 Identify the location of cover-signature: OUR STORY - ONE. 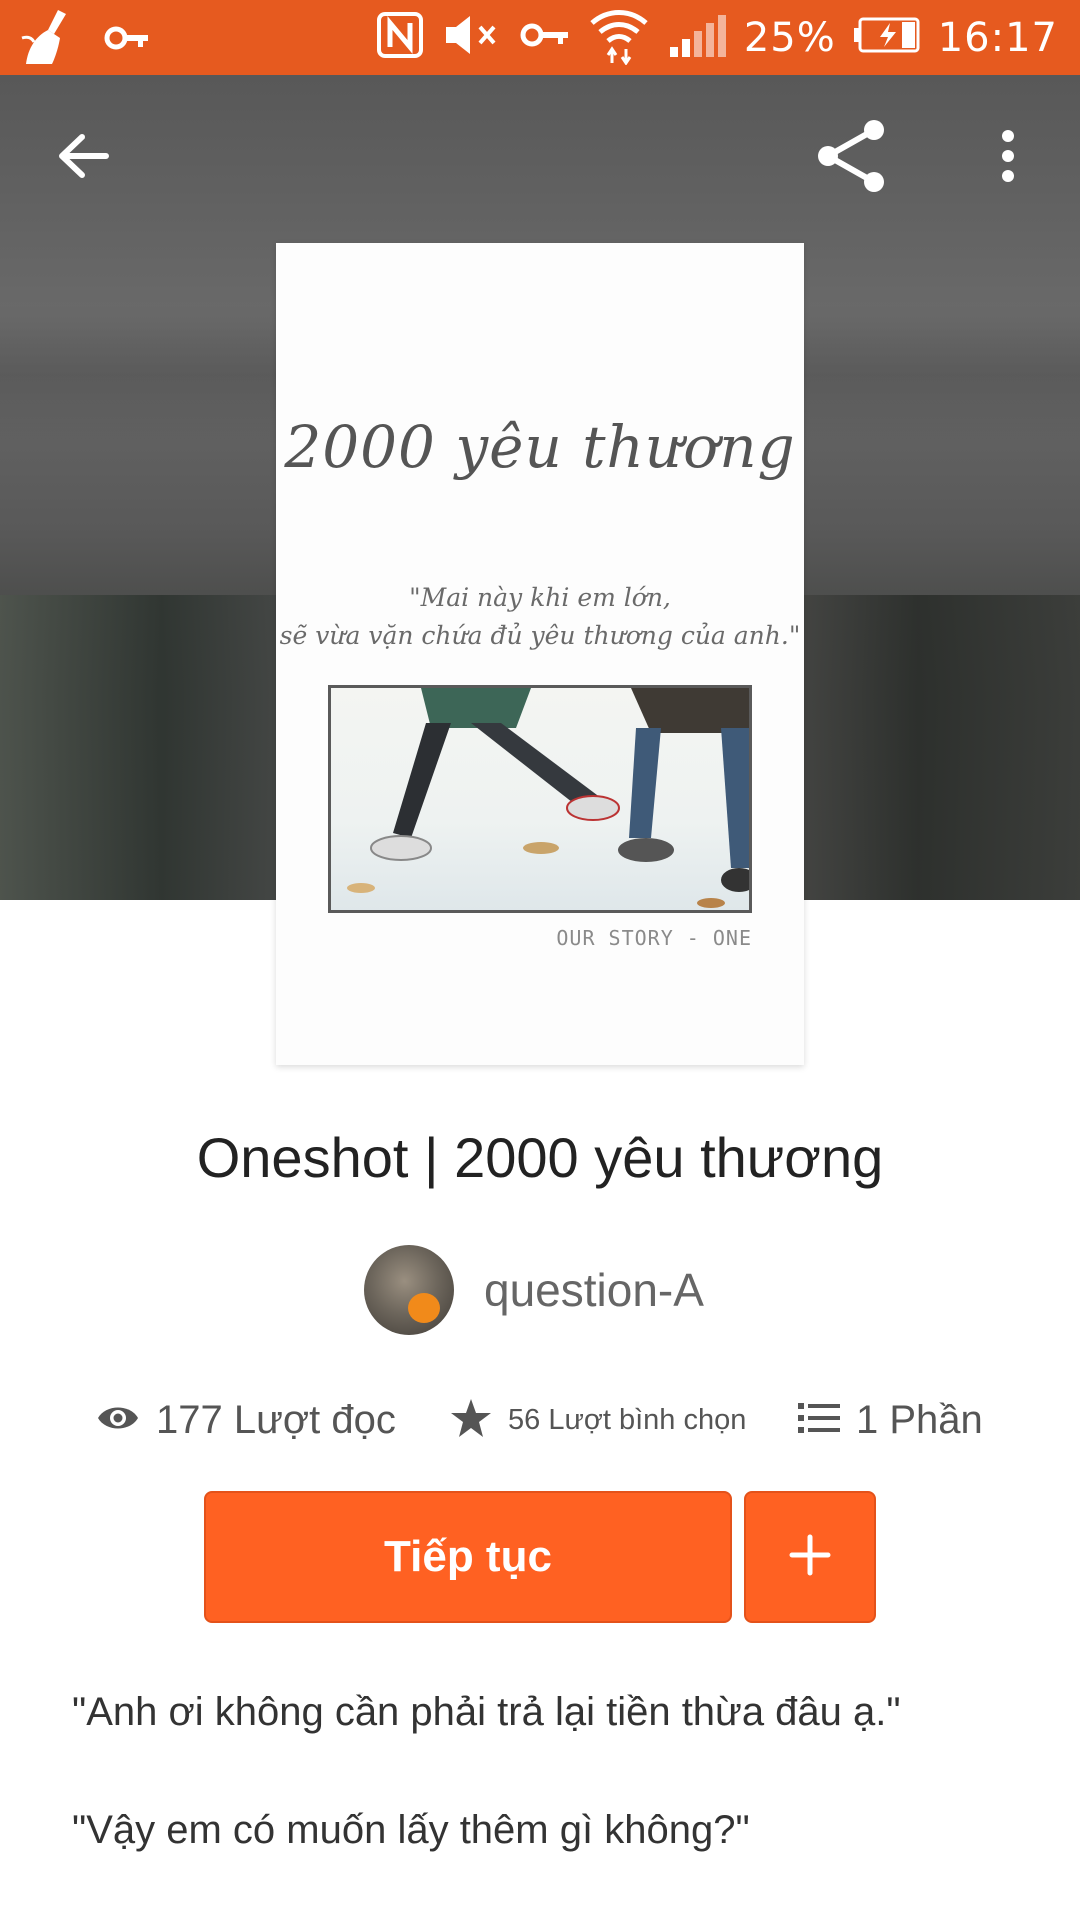
(654, 938).